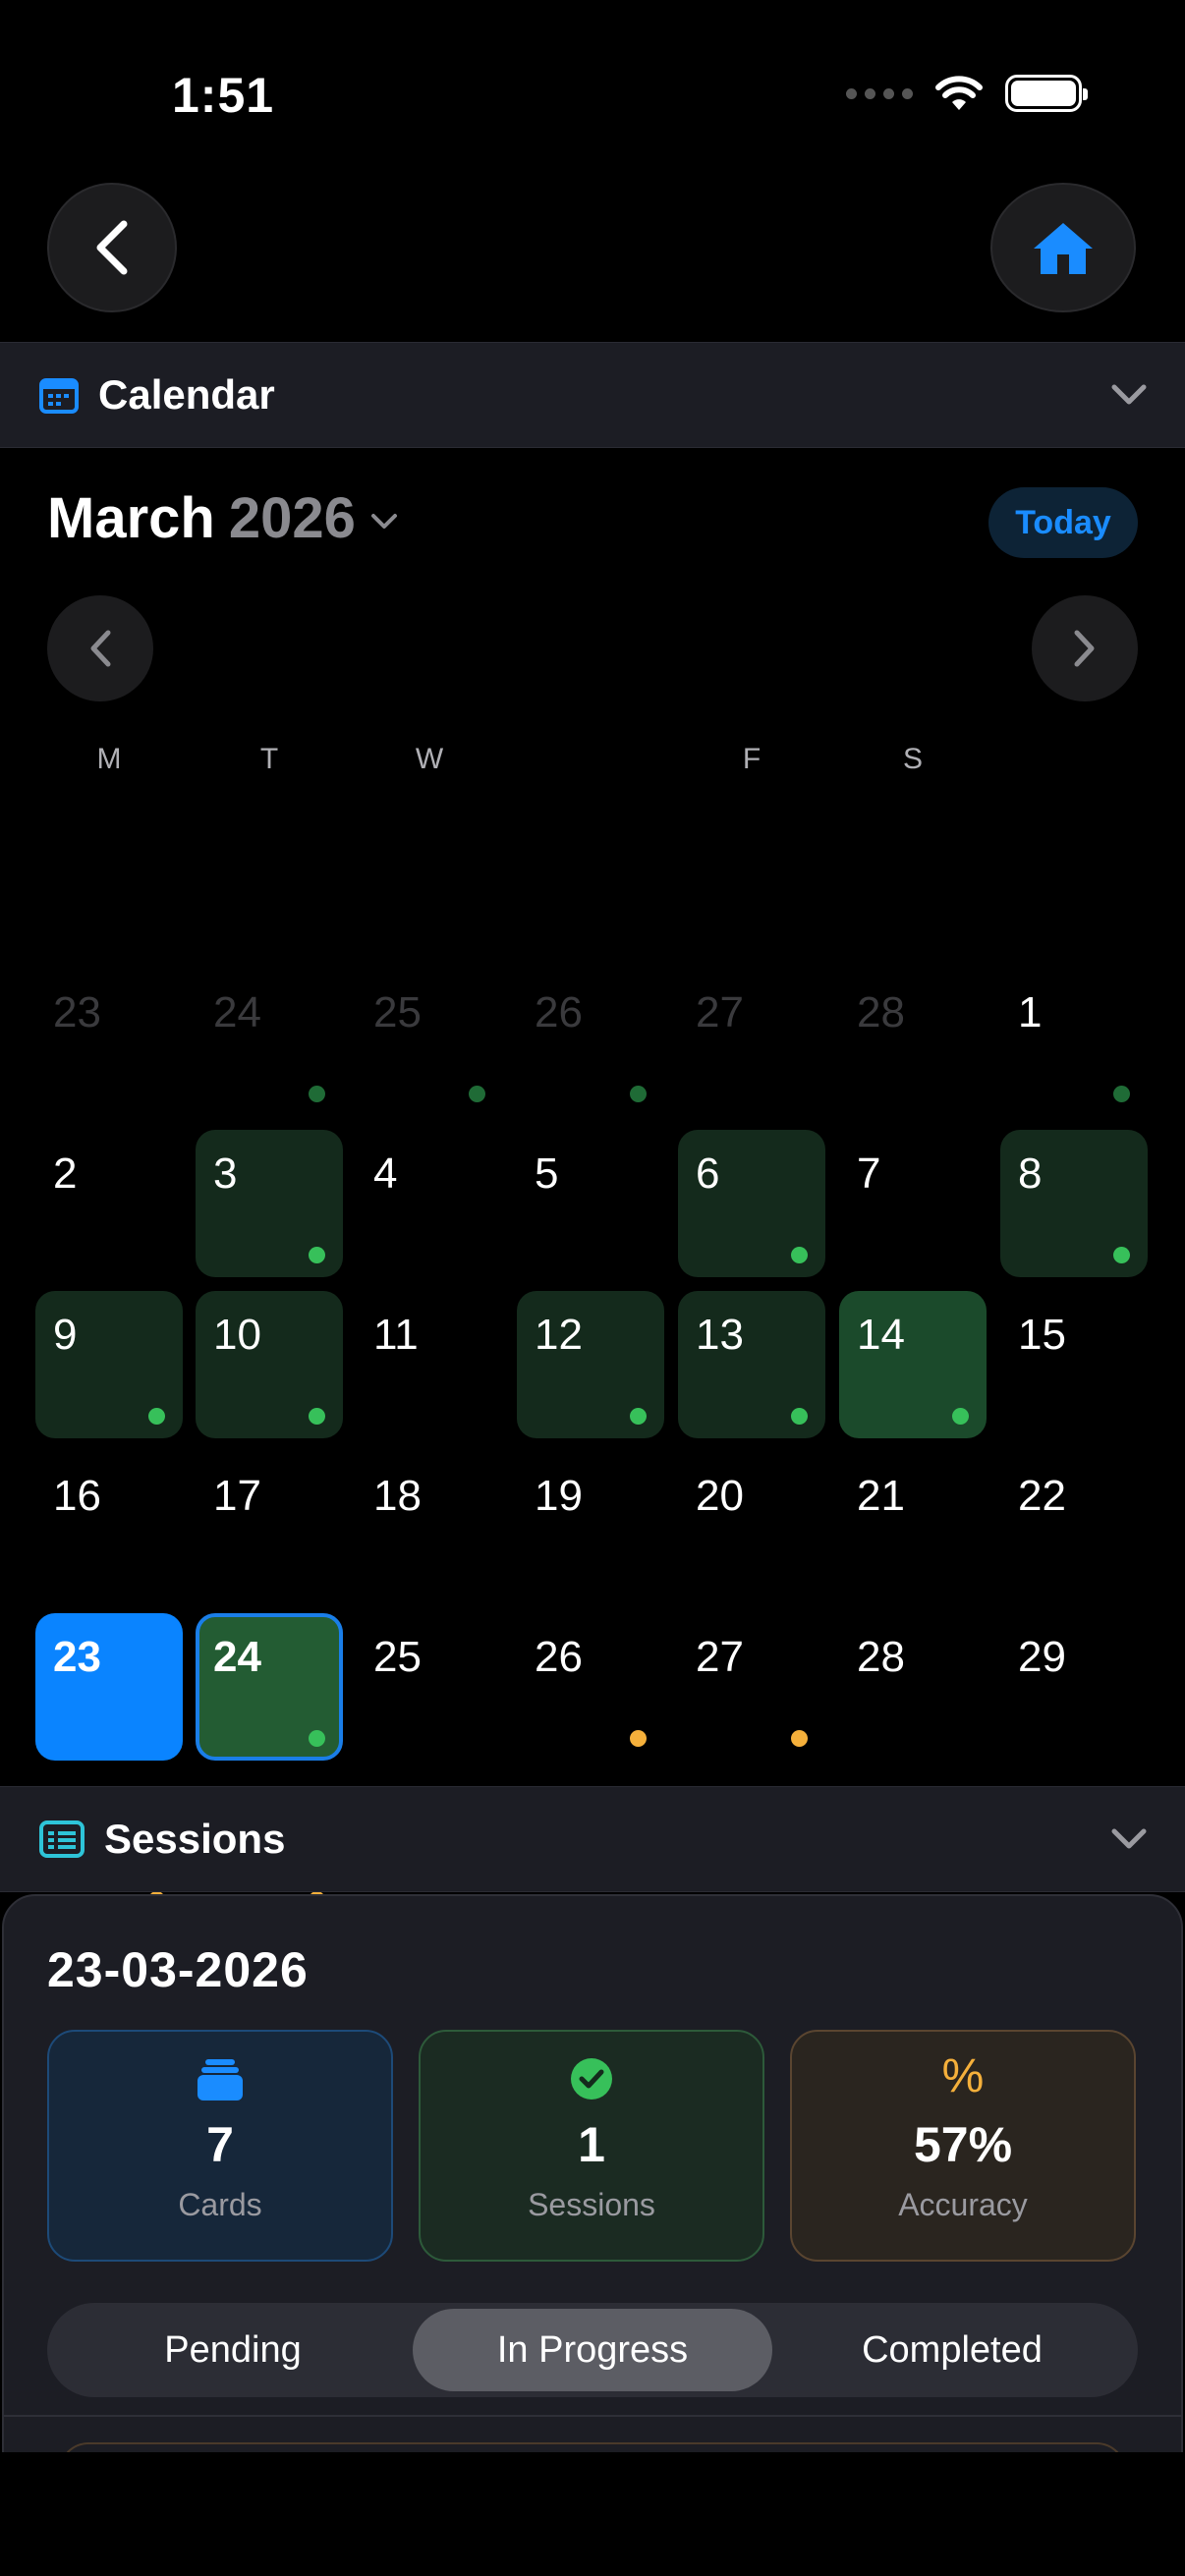  I want to click on calendar-day-number: 27, so click(720, 1012).